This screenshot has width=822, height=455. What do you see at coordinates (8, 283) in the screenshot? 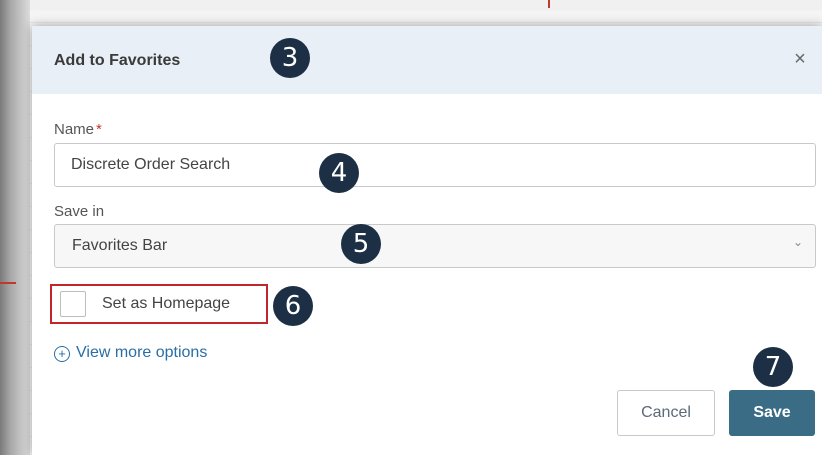
I see `background-annotation-arrow` at bounding box center [8, 283].